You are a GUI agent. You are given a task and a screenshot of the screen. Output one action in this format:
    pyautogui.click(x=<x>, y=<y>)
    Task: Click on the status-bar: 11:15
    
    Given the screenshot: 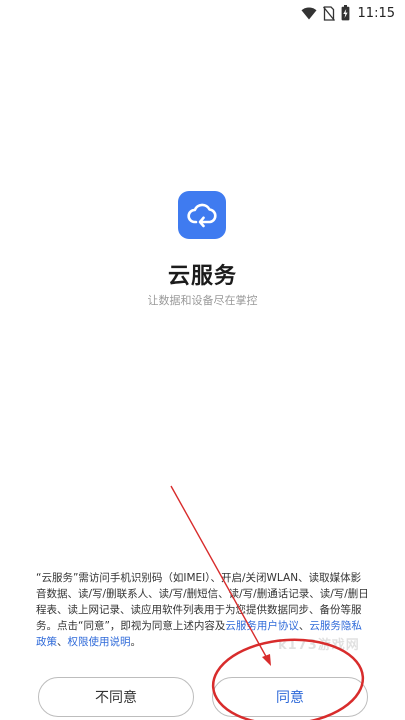 What is the action you would take?
    pyautogui.click(x=202, y=13)
    